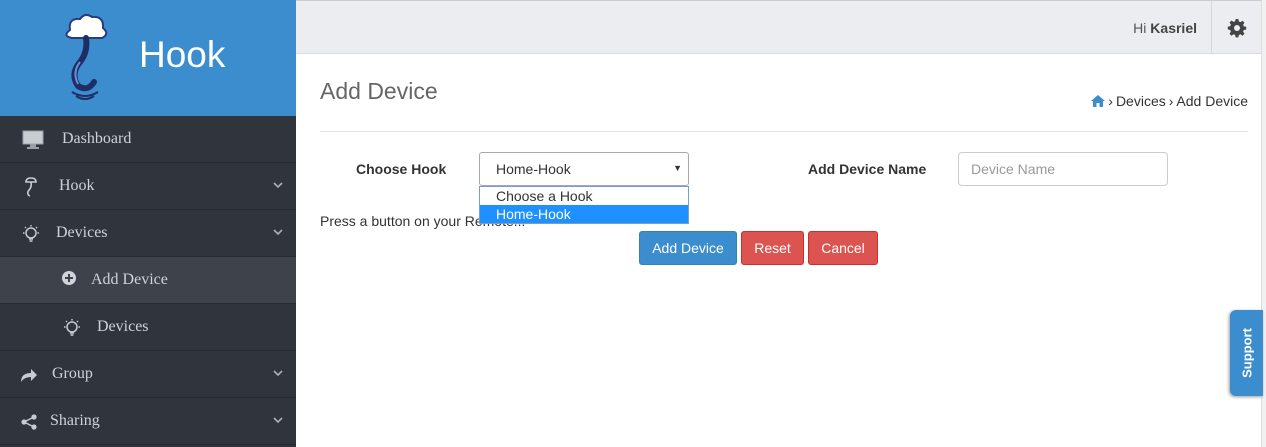  What do you see at coordinates (584, 214) in the screenshot?
I see `hook-option-selected: Home-Hook` at bounding box center [584, 214].